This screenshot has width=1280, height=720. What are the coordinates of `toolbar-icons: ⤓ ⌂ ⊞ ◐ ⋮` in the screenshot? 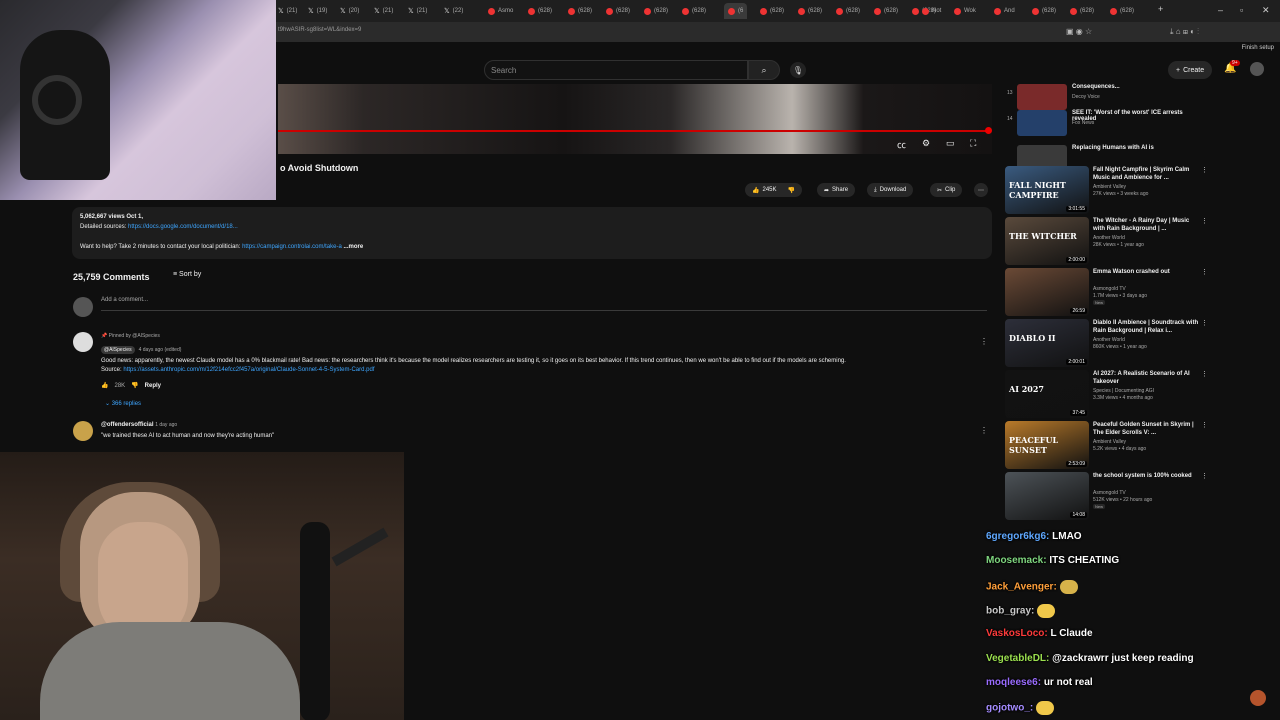 It's located at (1184, 32).